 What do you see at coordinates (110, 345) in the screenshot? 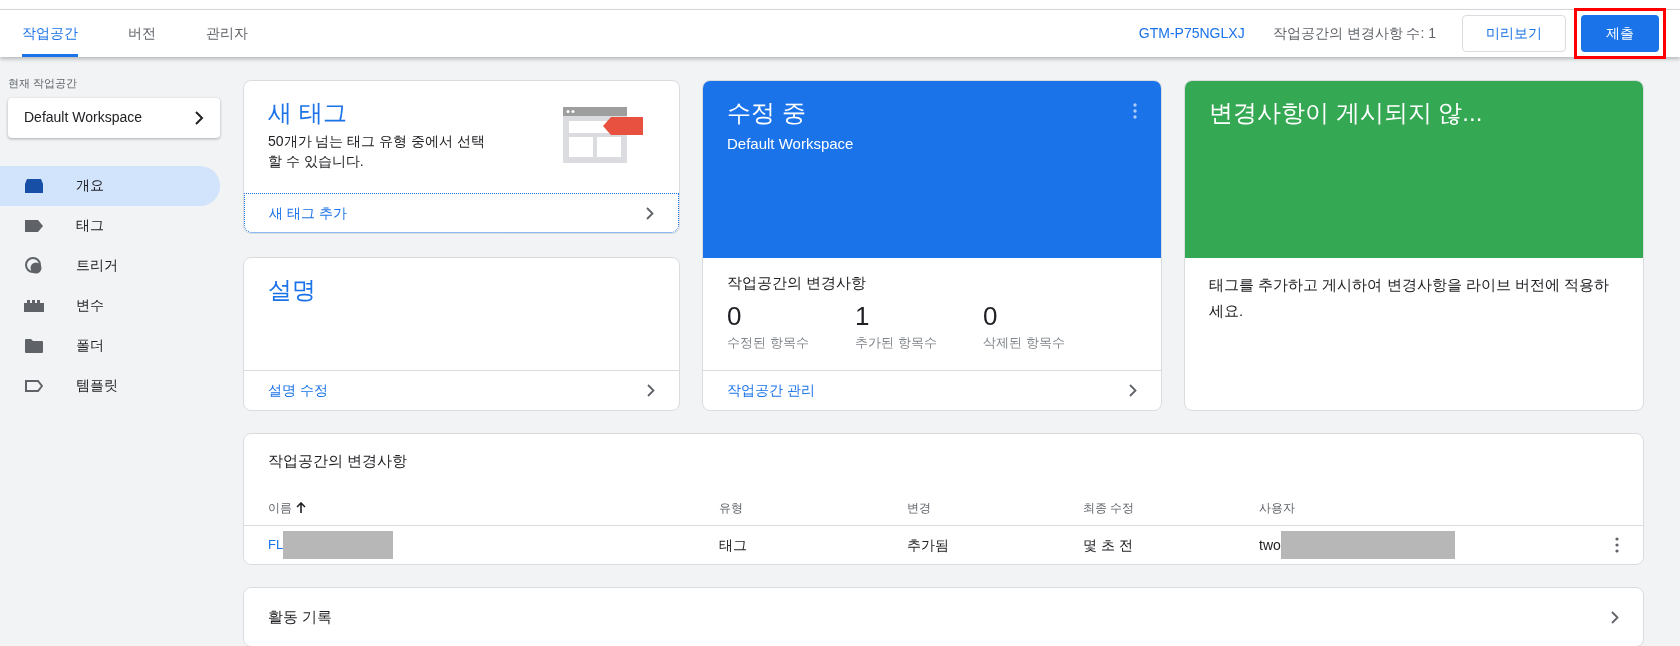
I see `nav-item: 폴더` at bounding box center [110, 345].